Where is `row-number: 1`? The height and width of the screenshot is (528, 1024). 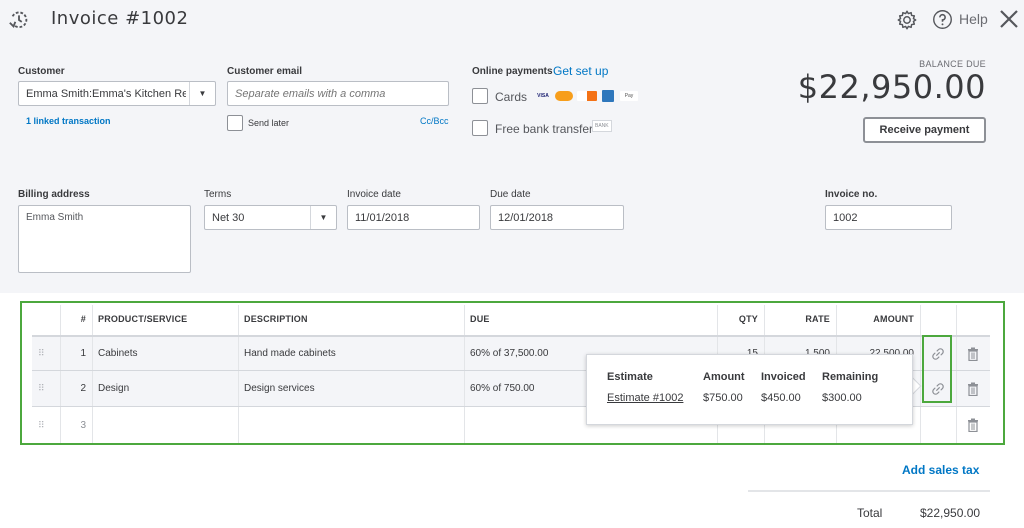
row-number: 1 is located at coordinates (83, 353).